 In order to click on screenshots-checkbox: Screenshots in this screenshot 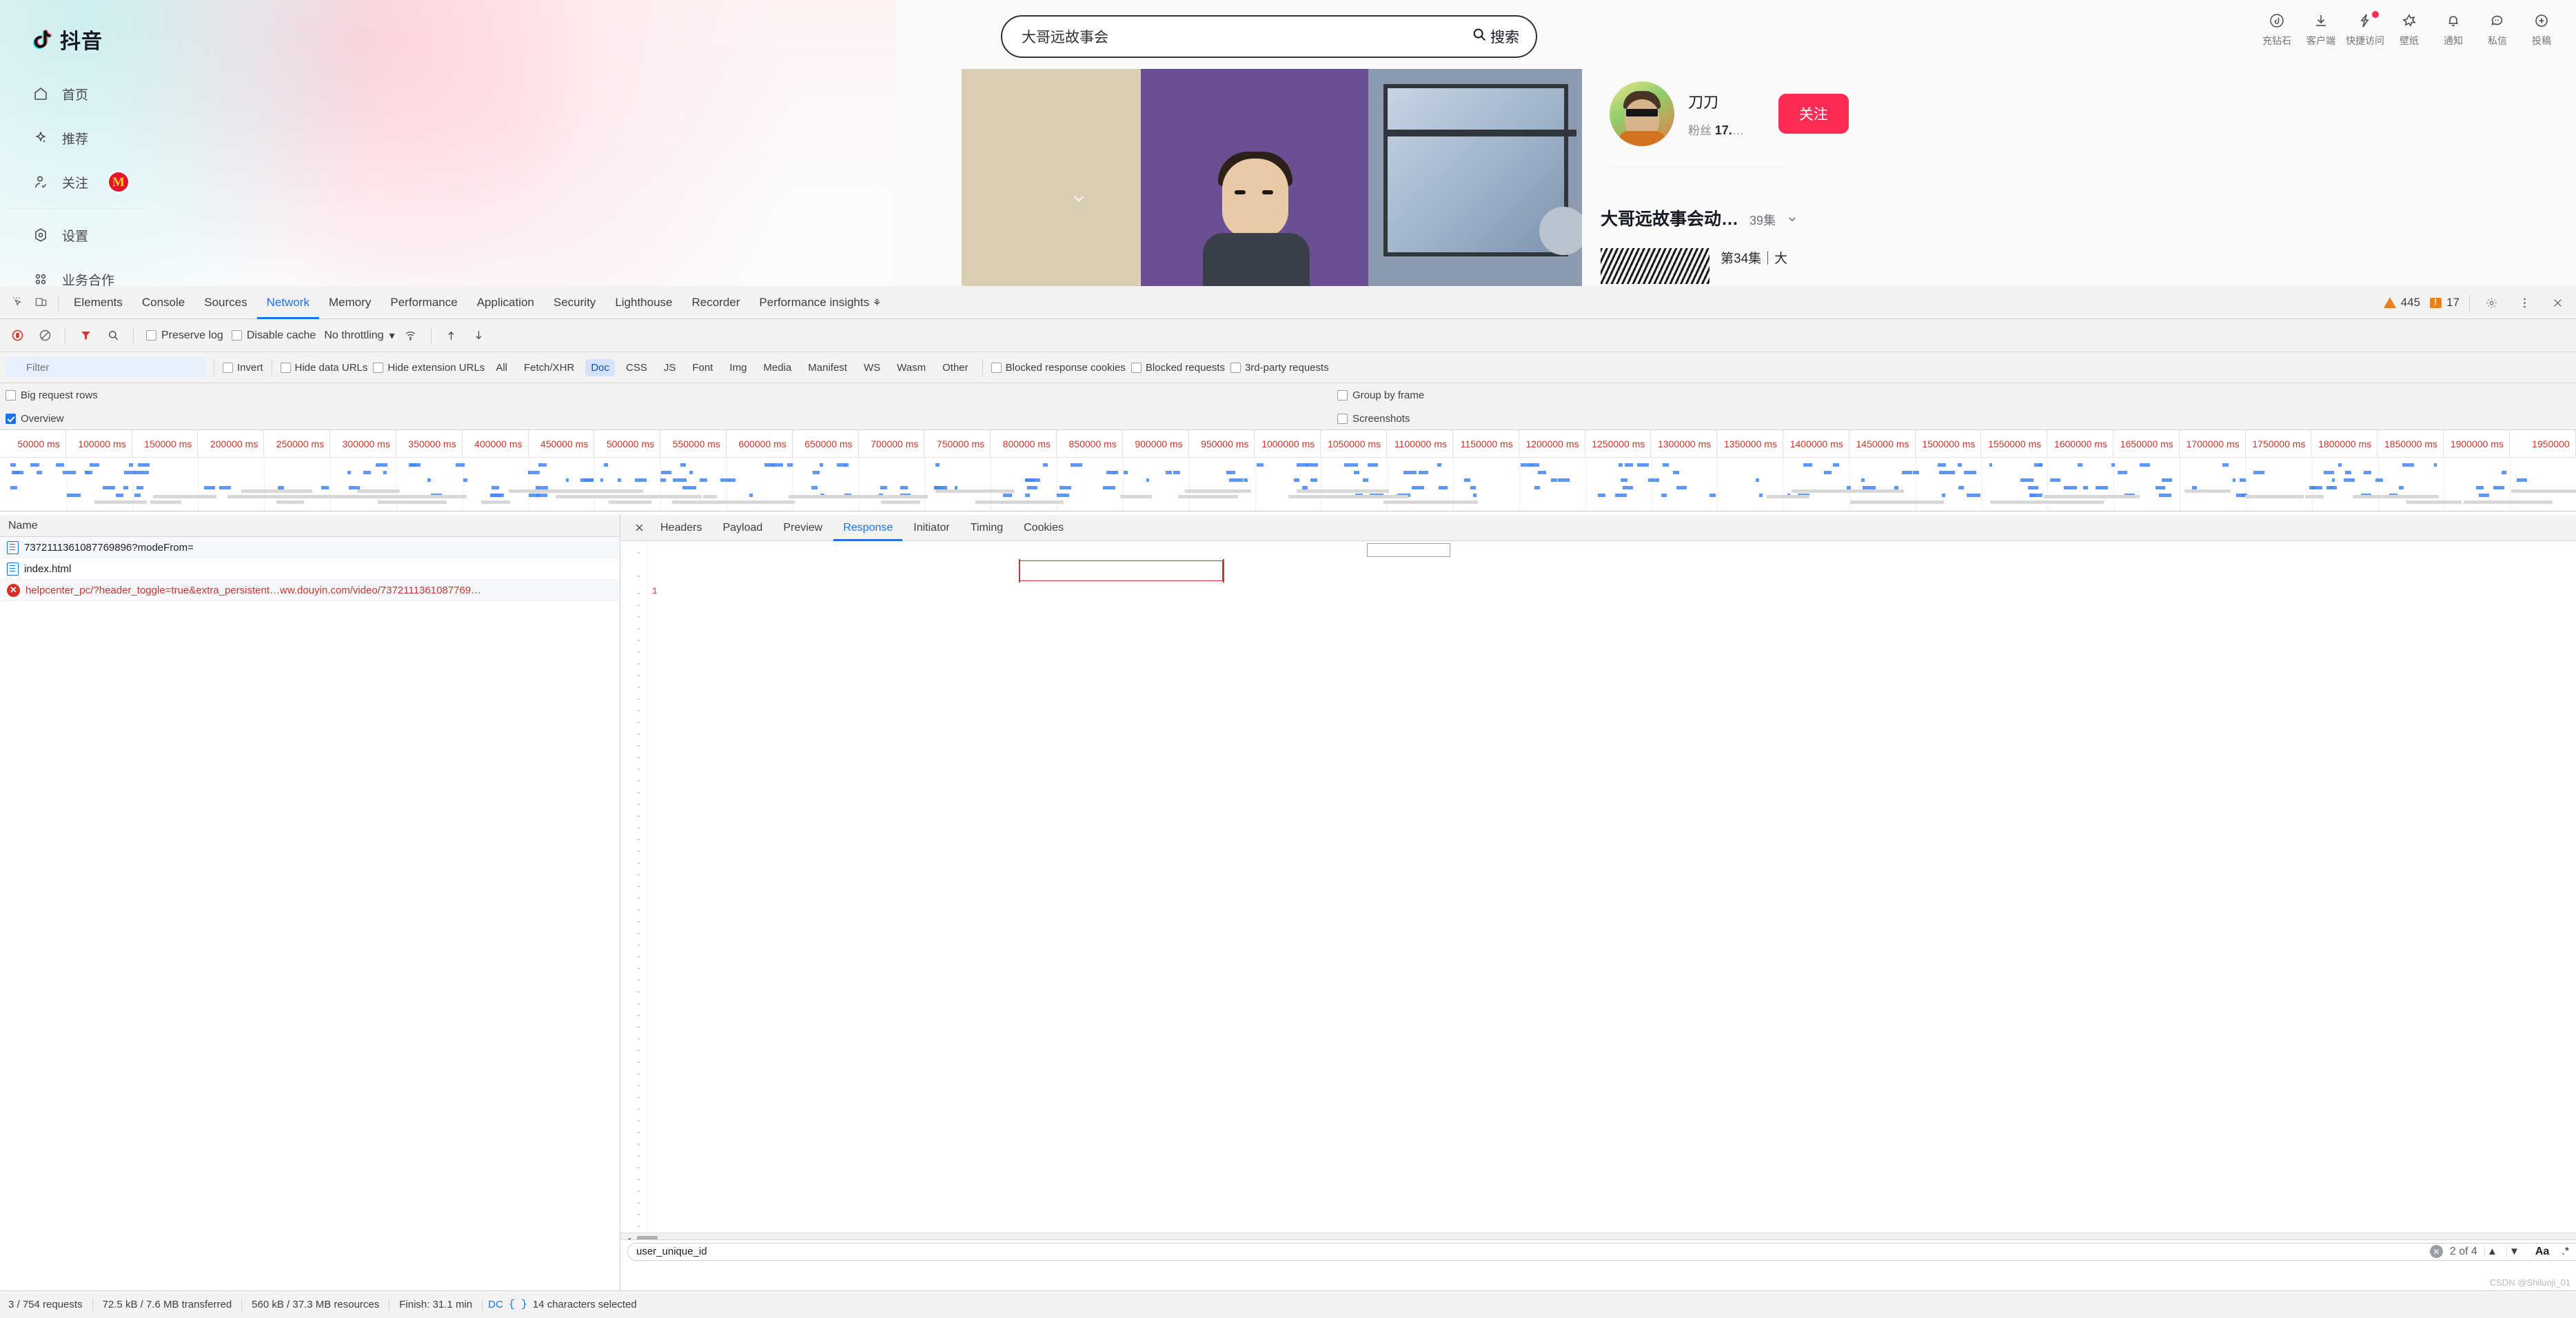, I will do `click(1373, 419)`.